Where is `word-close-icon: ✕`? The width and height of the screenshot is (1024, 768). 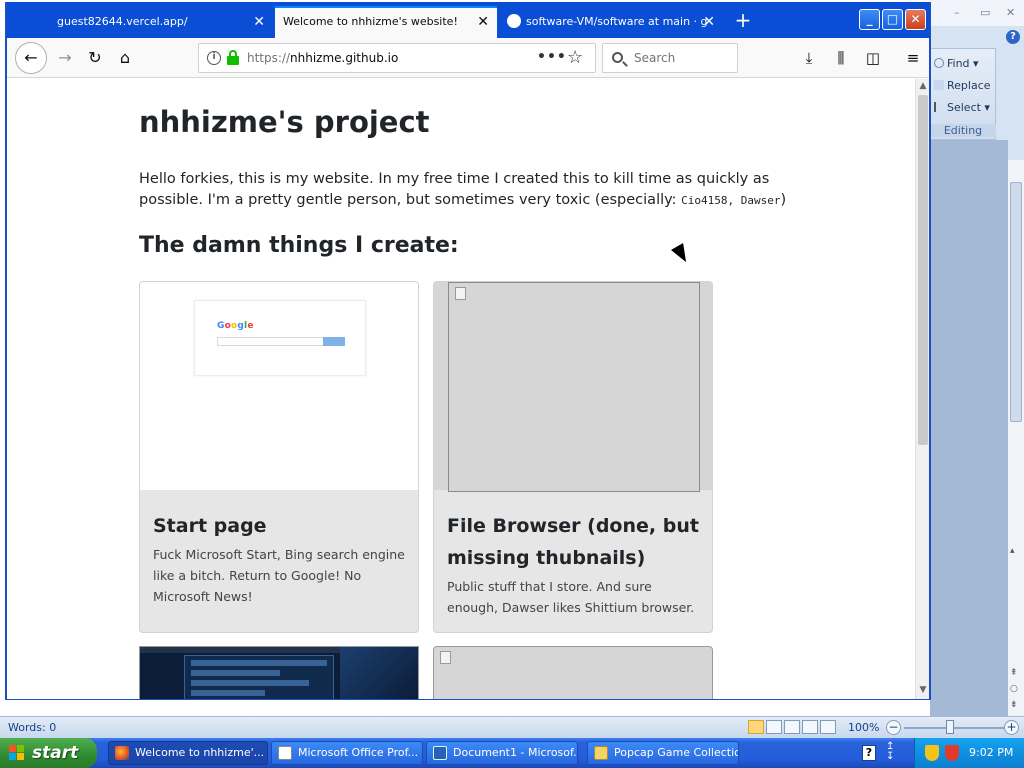
word-close-icon: ✕ is located at coordinates (1010, 12).